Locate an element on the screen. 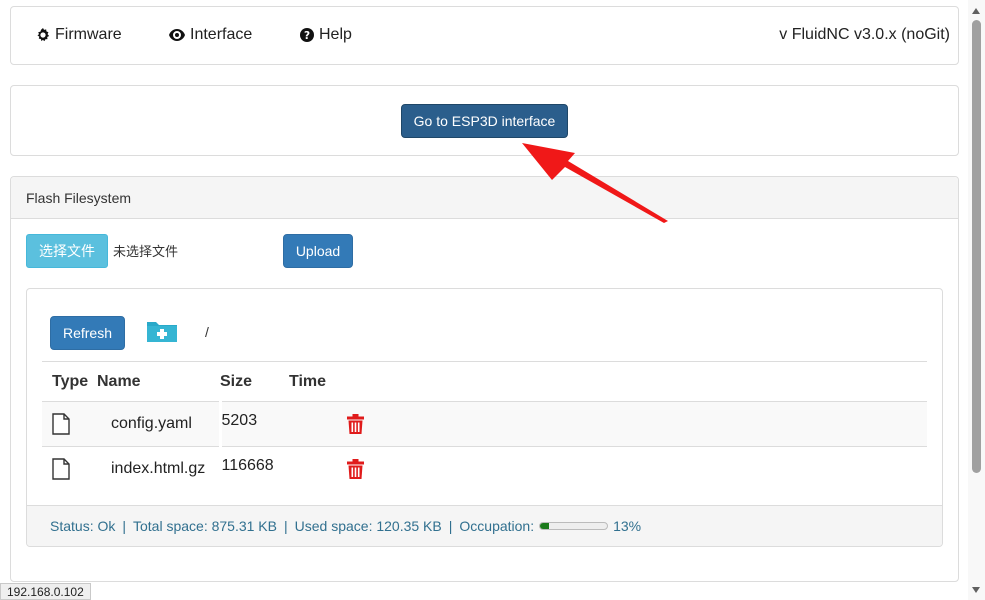 This screenshot has width=985, height=600. nav-help-label: Help is located at coordinates (335, 34).